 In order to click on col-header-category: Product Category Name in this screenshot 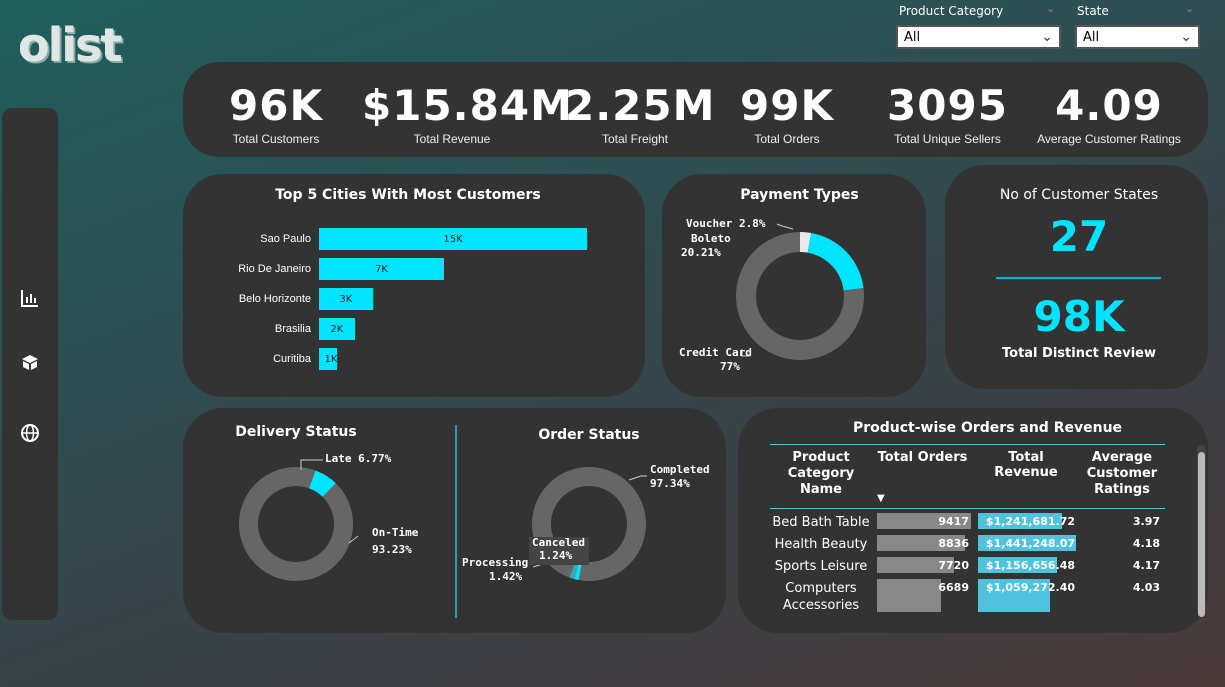, I will do `click(821, 474)`.